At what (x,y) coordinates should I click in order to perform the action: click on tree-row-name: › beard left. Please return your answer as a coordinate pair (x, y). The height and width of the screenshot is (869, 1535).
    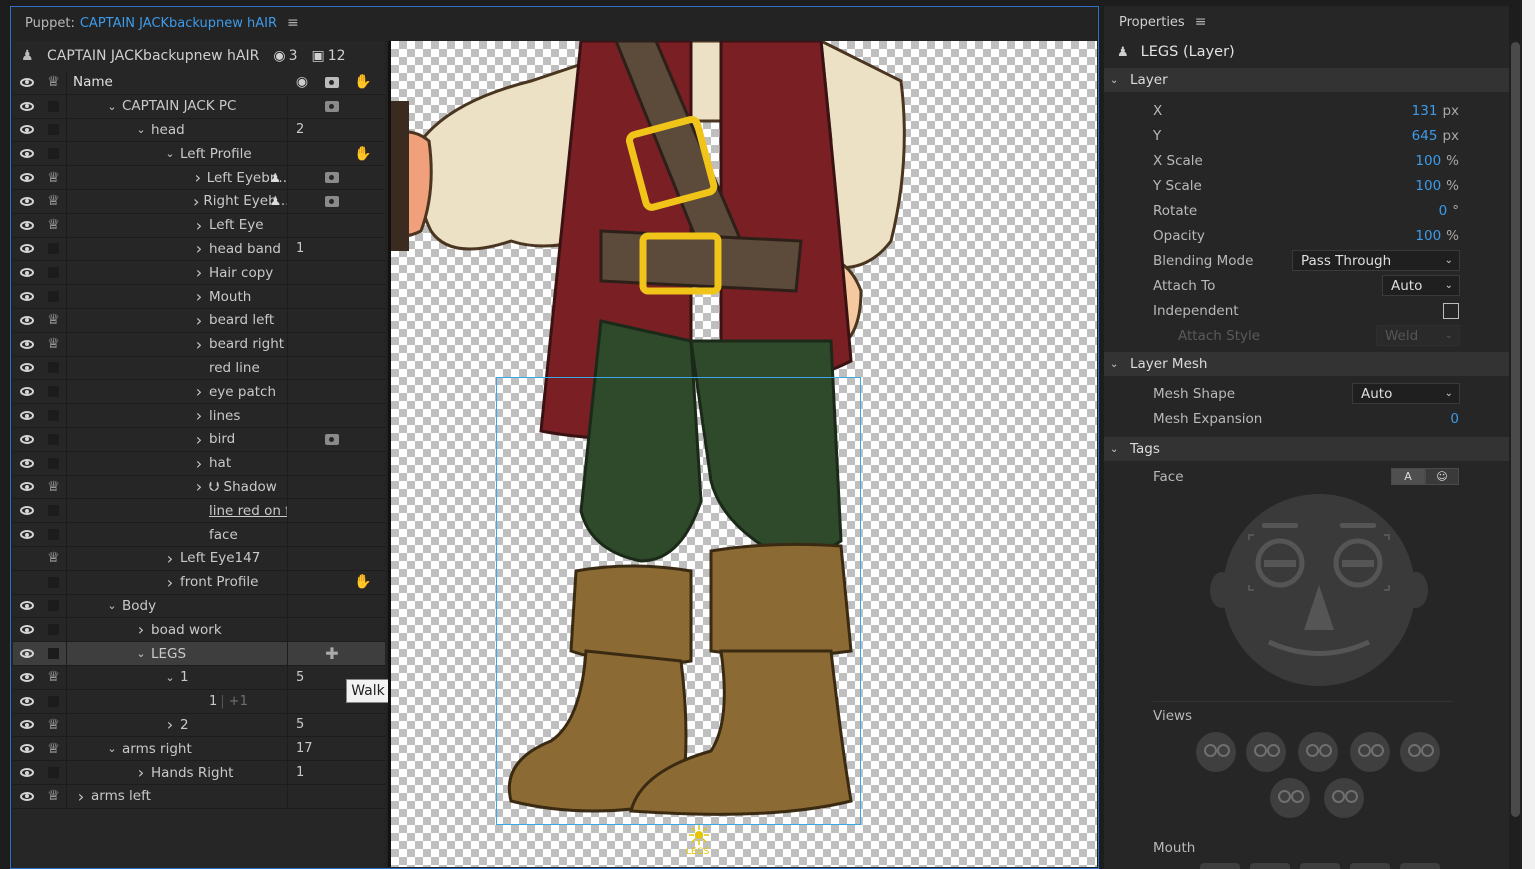
    Looking at the image, I should click on (177, 320).